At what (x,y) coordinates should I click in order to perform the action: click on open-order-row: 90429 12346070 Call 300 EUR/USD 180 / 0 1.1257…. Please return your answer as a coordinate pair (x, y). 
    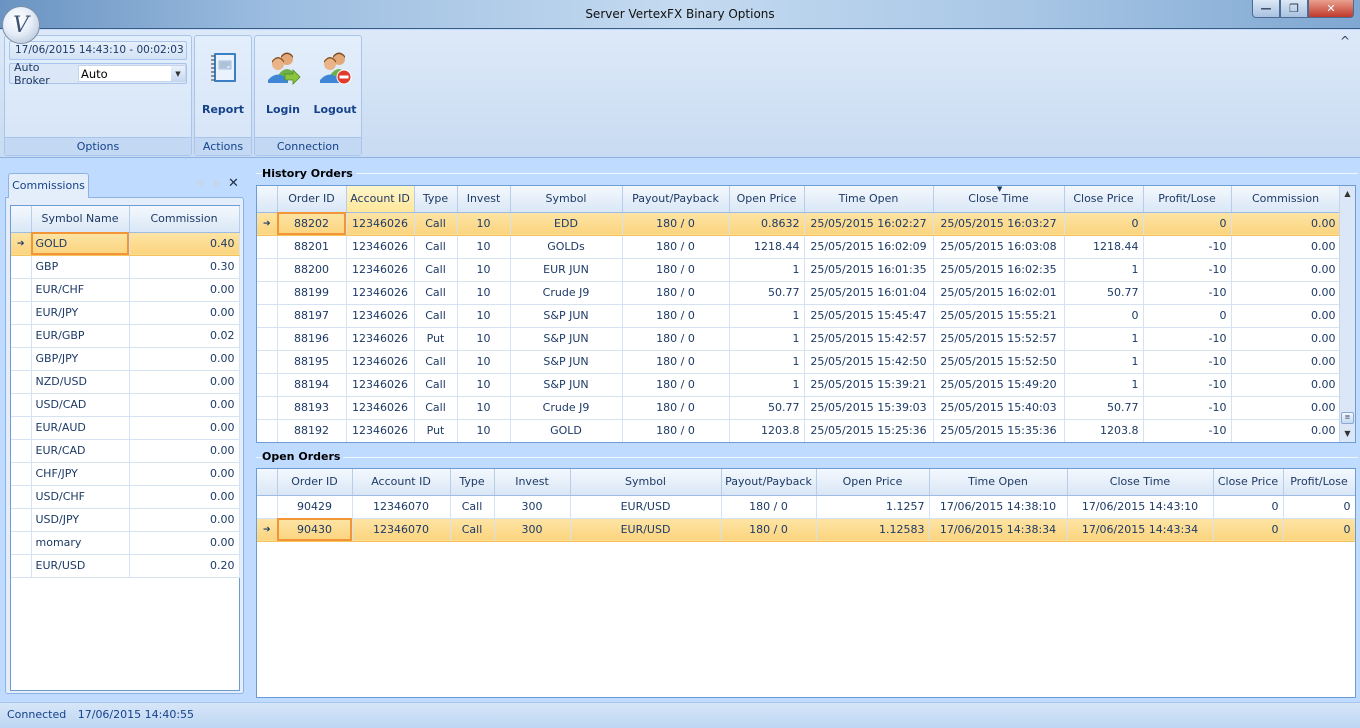
    Looking at the image, I should click on (806, 507).